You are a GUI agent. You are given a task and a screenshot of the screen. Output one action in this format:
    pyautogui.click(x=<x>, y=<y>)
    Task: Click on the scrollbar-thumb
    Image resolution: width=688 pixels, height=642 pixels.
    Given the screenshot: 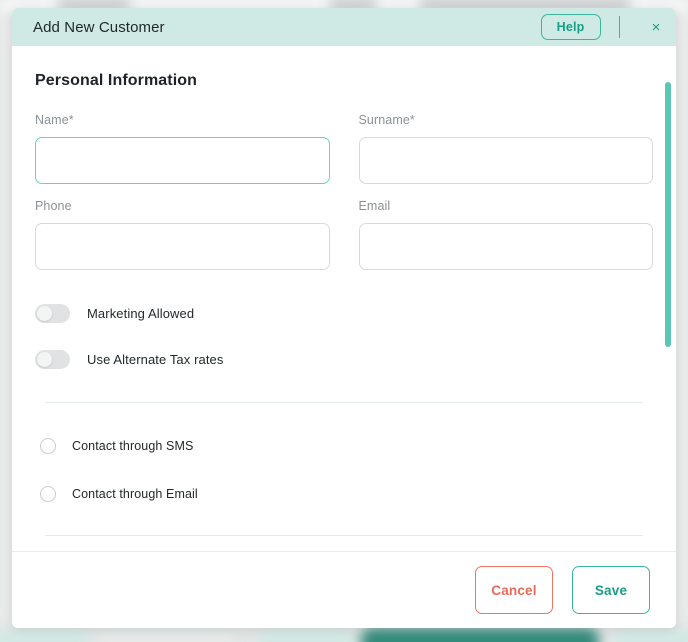 What is the action you would take?
    pyautogui.click(x=668, y=214)
    